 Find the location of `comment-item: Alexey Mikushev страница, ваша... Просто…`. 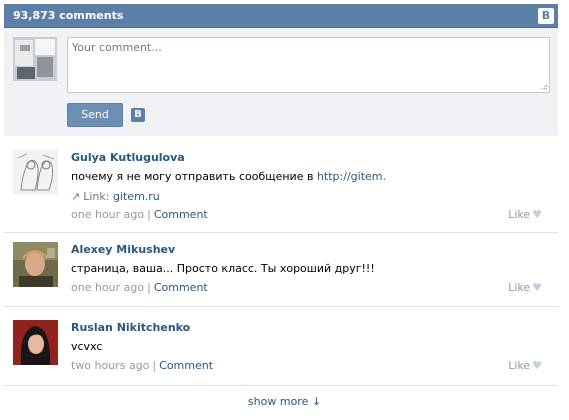

comment-item: Alexey Mikushev страница, ваша... Просто… is located at coordinates (281, 272).